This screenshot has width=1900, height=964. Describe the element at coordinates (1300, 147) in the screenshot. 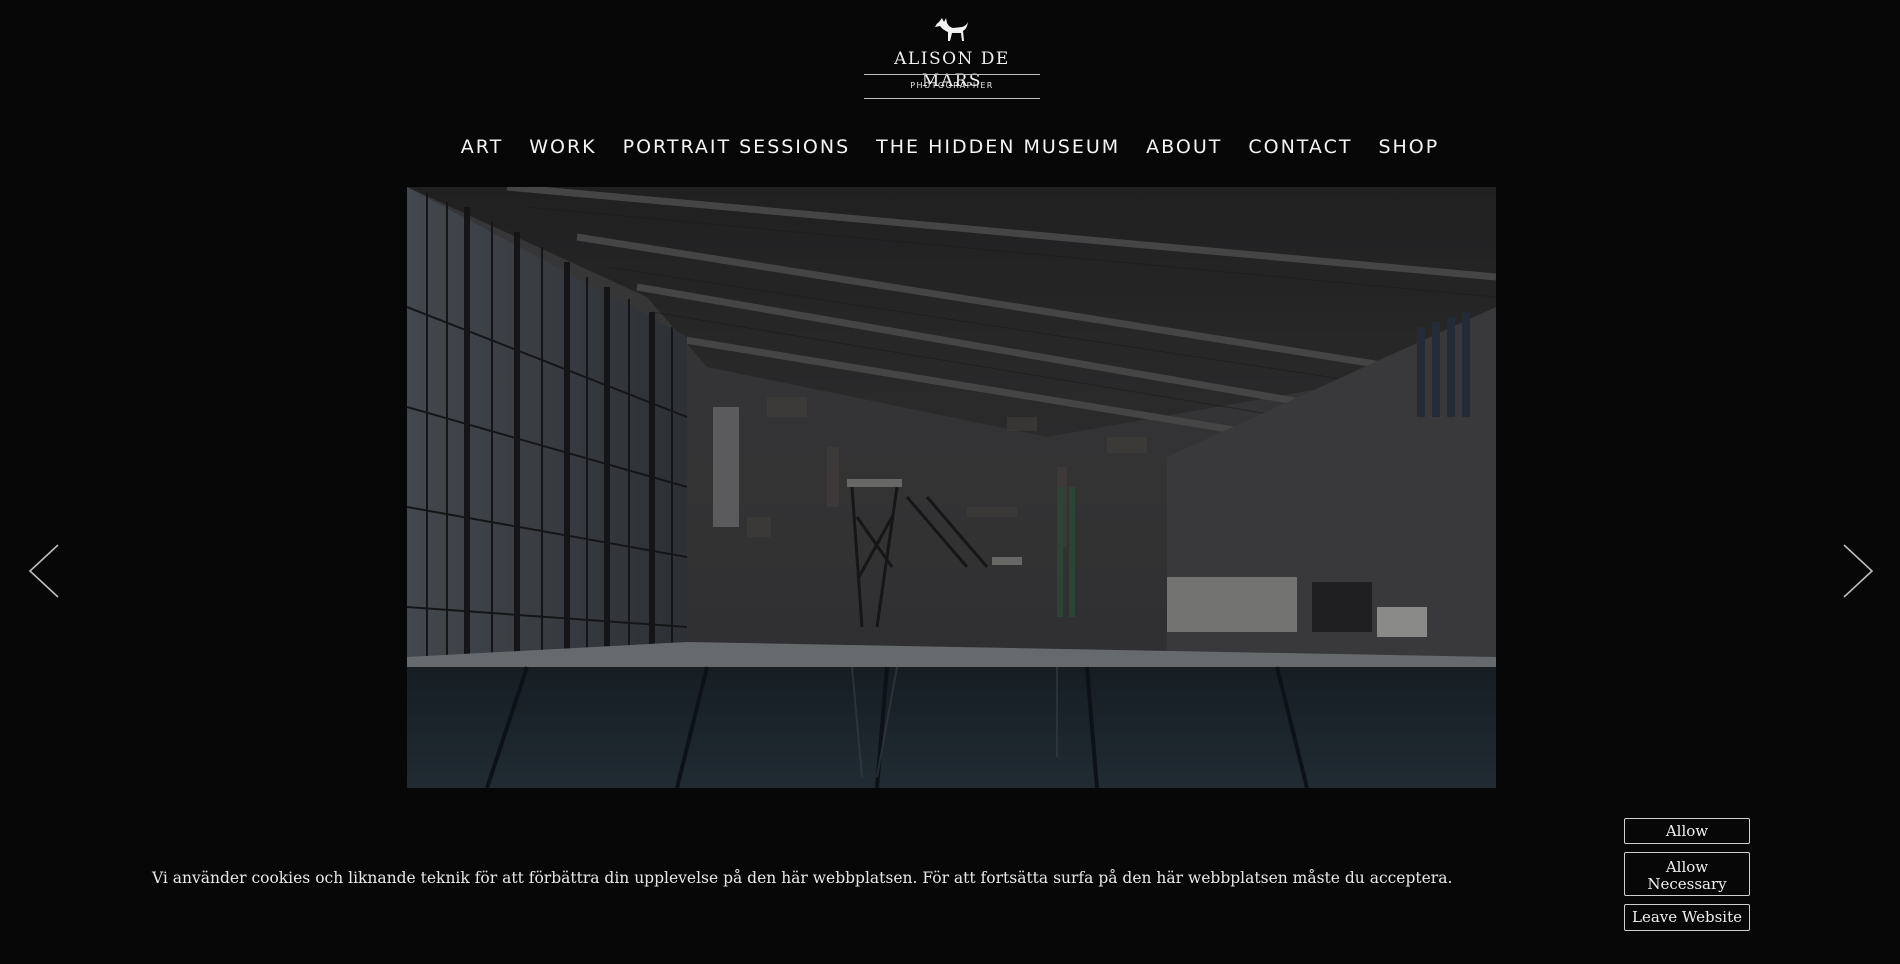

I see `nav-item-contact: CONTACT` at that location.